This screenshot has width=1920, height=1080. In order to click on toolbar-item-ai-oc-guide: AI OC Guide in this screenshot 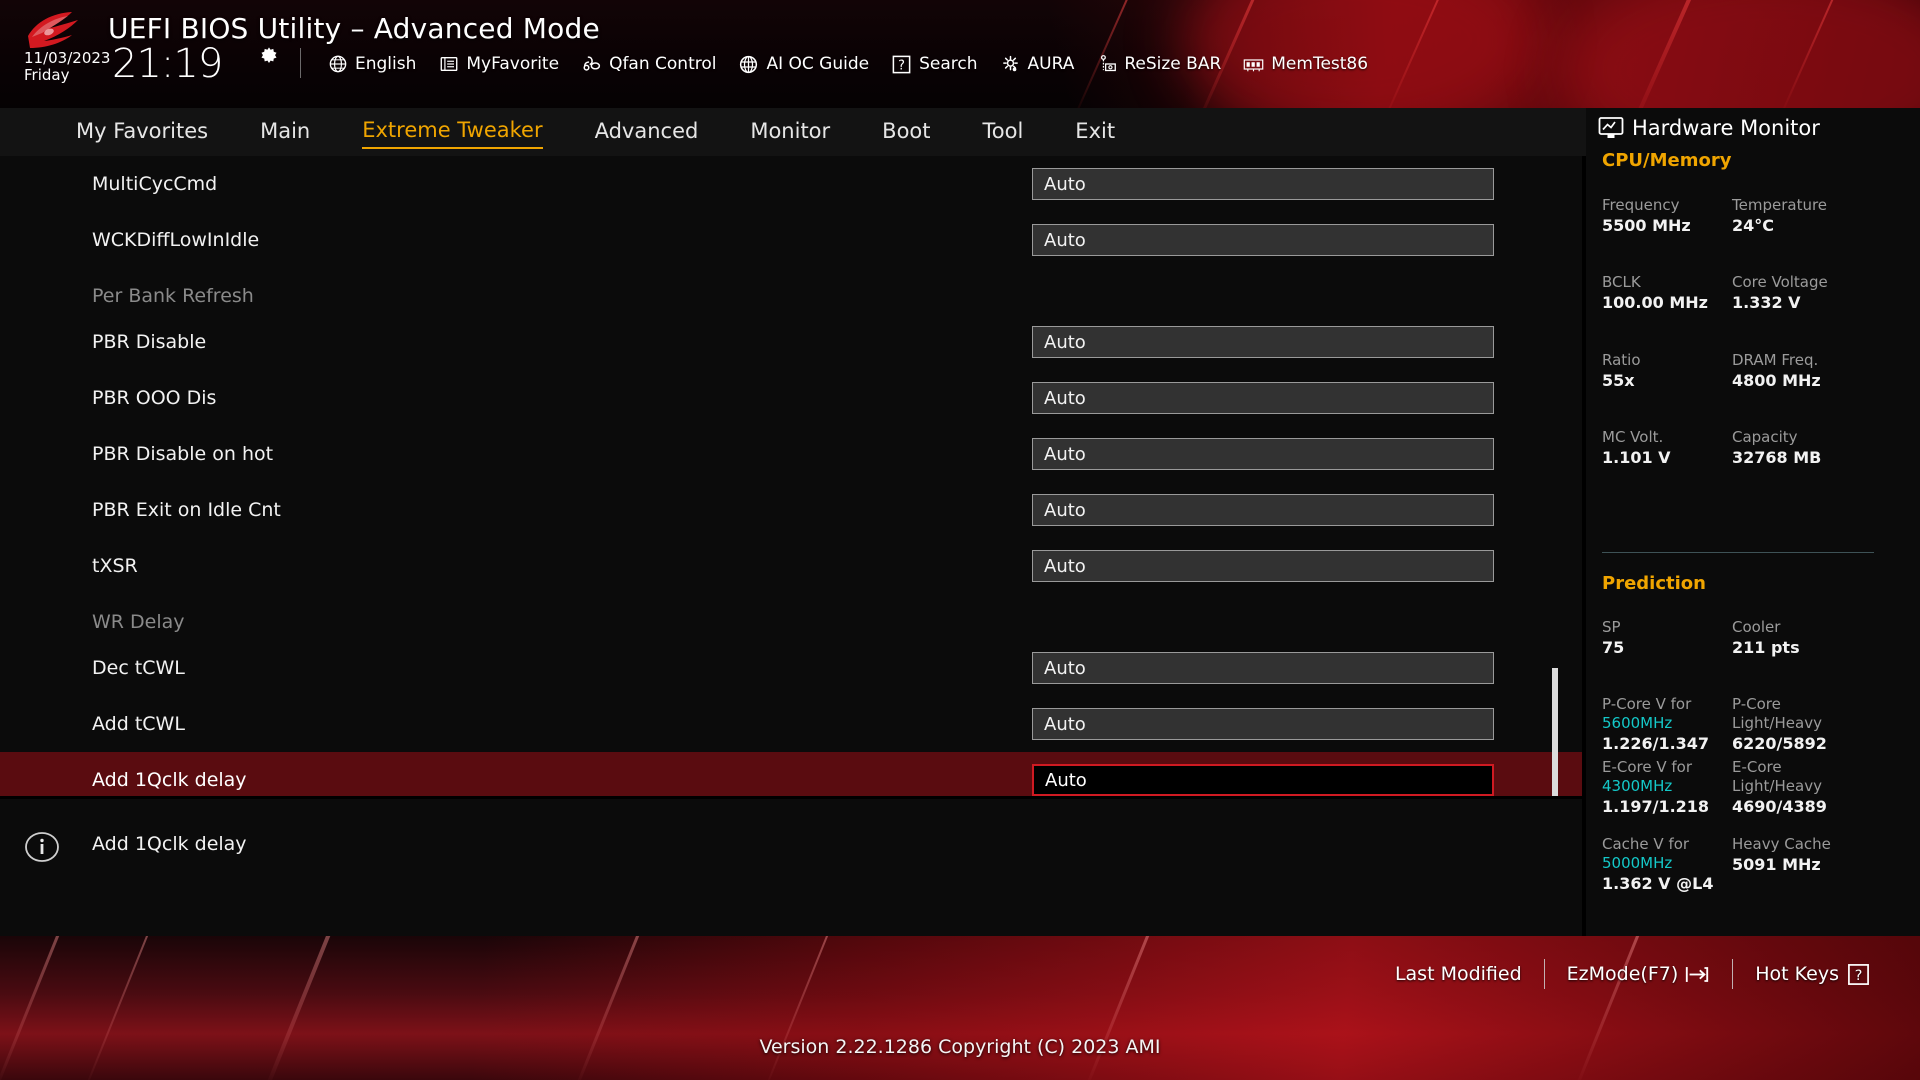, I will do `click(803, 64)`.